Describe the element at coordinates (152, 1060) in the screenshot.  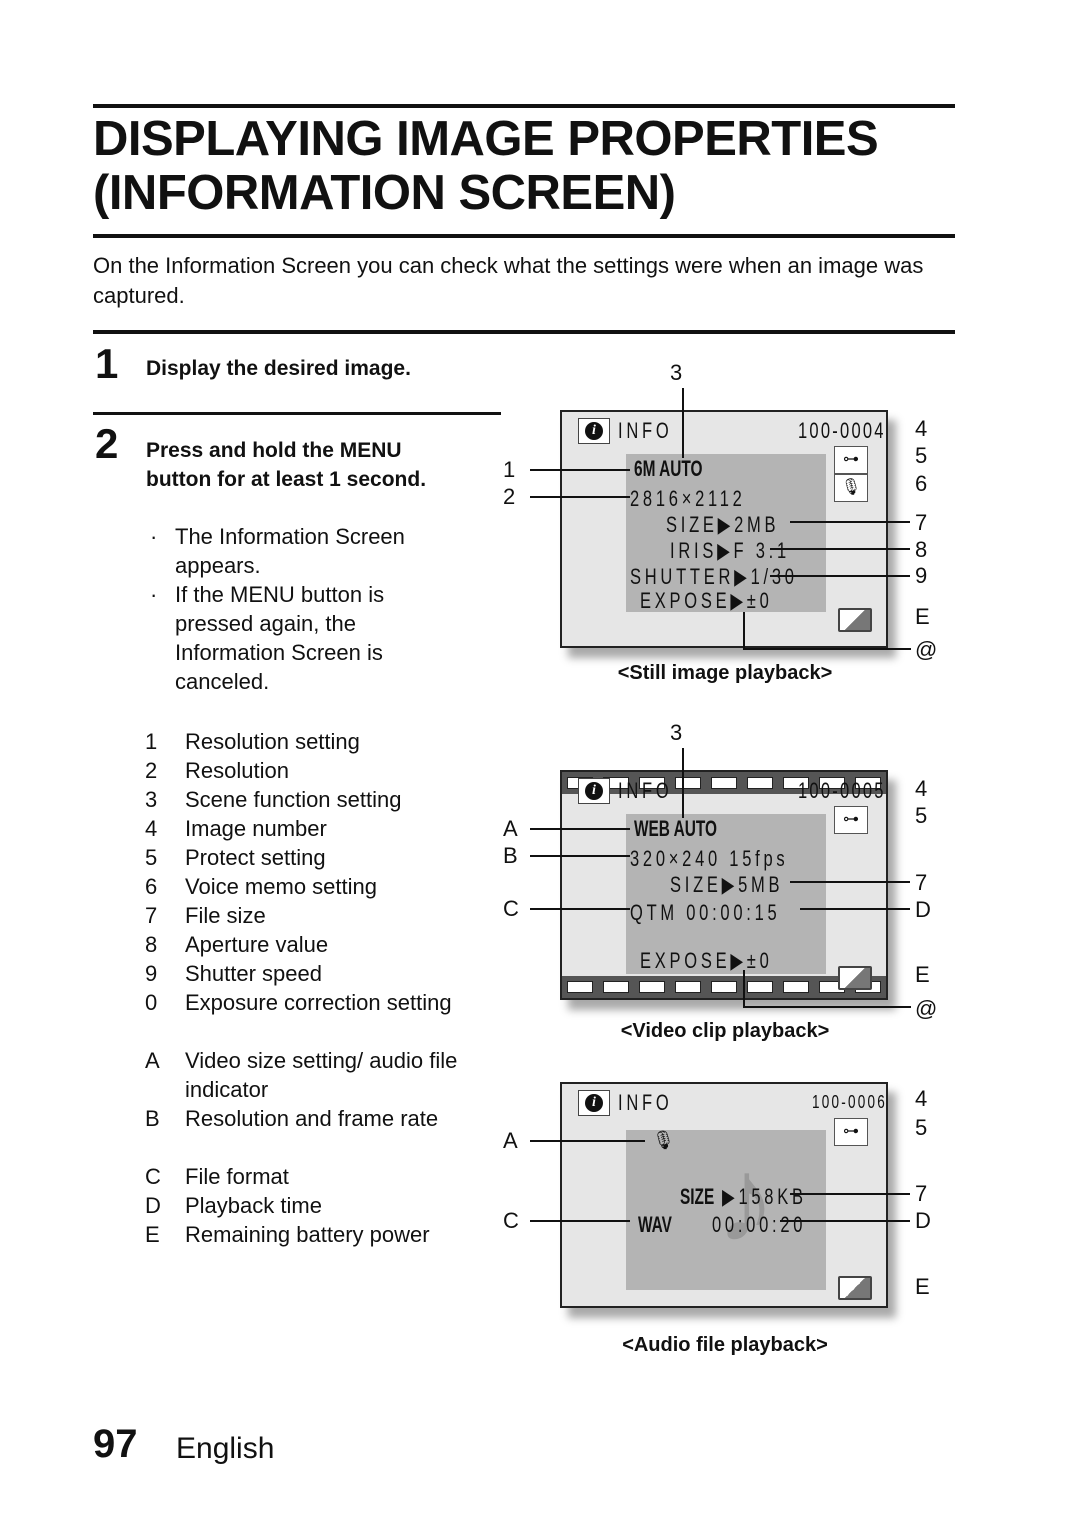
I see `legend-key: A` at that location.